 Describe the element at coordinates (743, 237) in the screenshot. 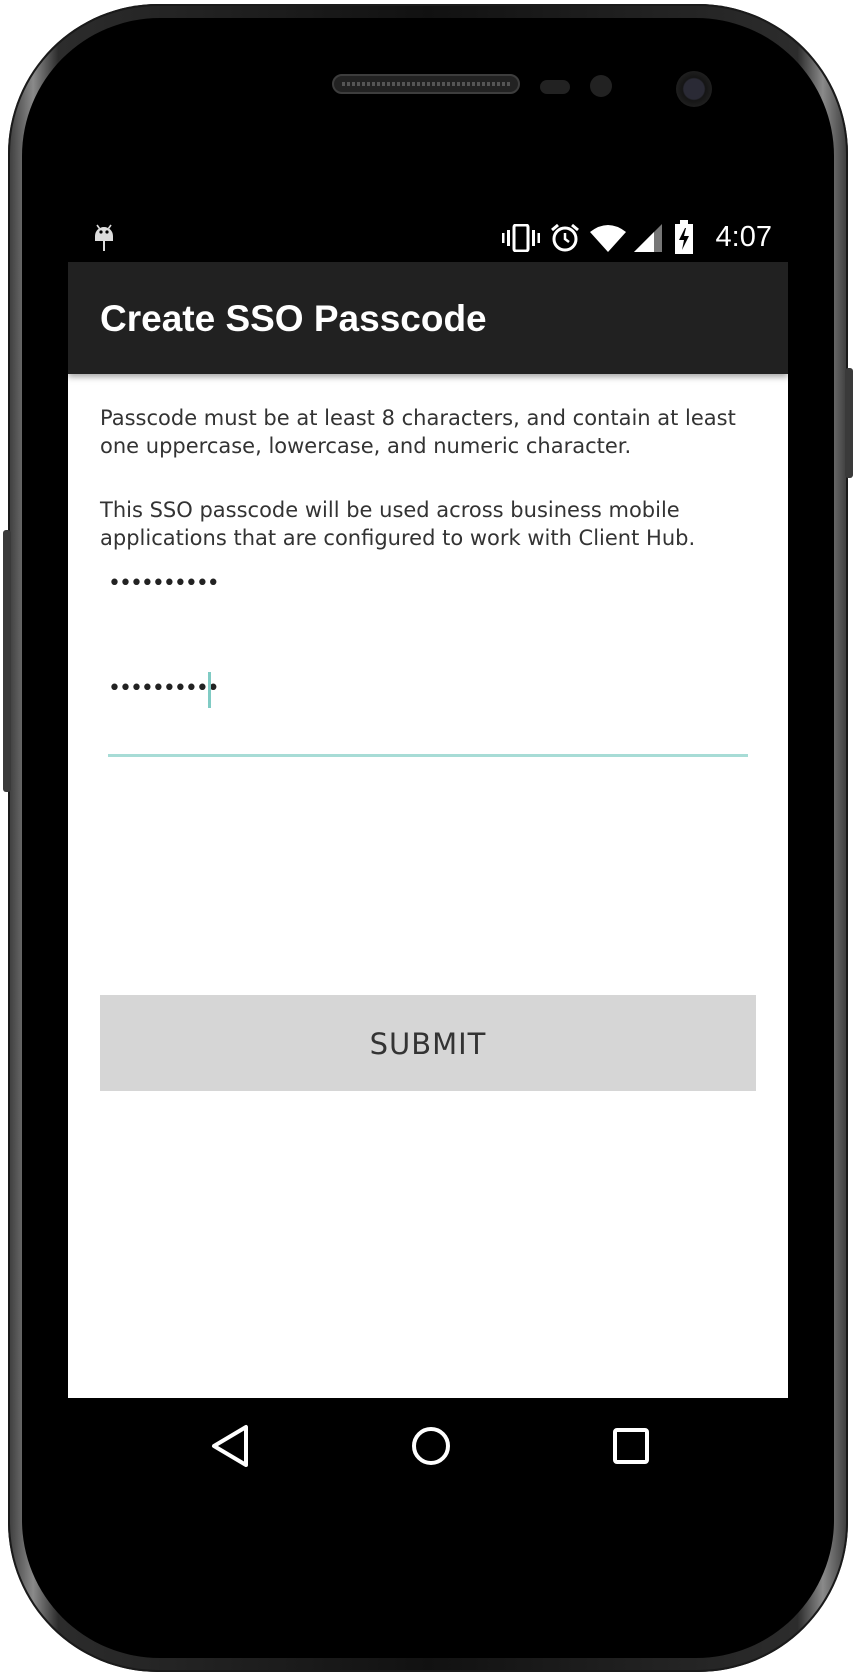

I see `status-time: 4:07` at that location.